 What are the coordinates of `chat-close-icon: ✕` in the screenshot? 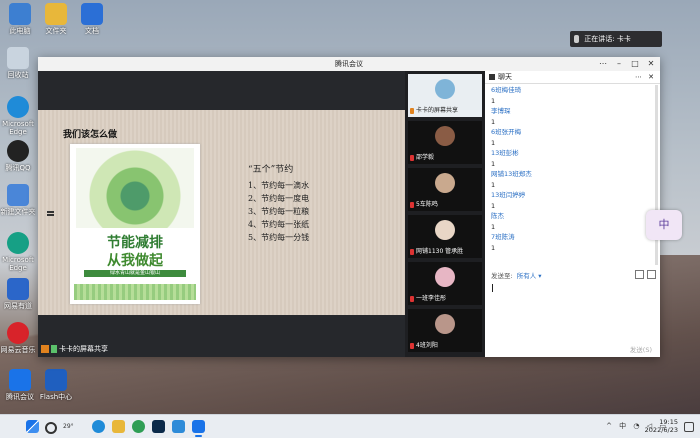 It's located at (651, 77).